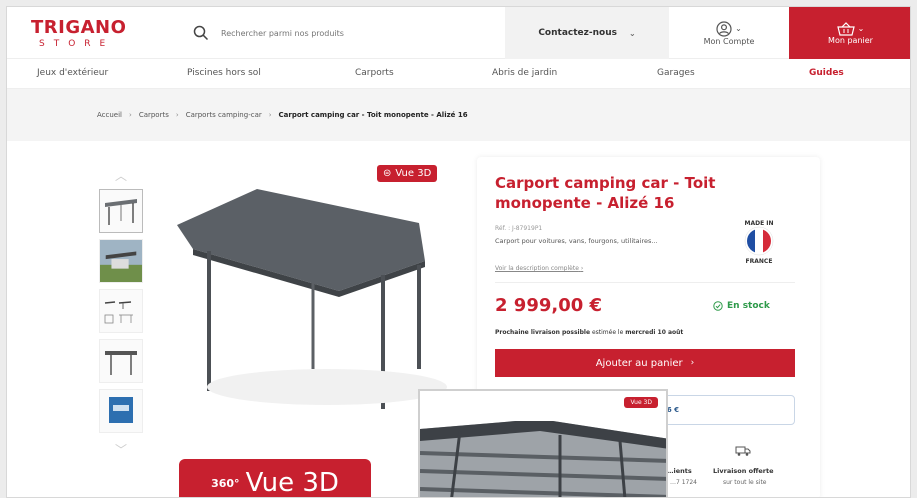 The image size is (917, 498). What do you see at coordinates (79, 27) in the screenshot?
I see `logo-main-text: TRIGANO` at bounding box center [79, 27].